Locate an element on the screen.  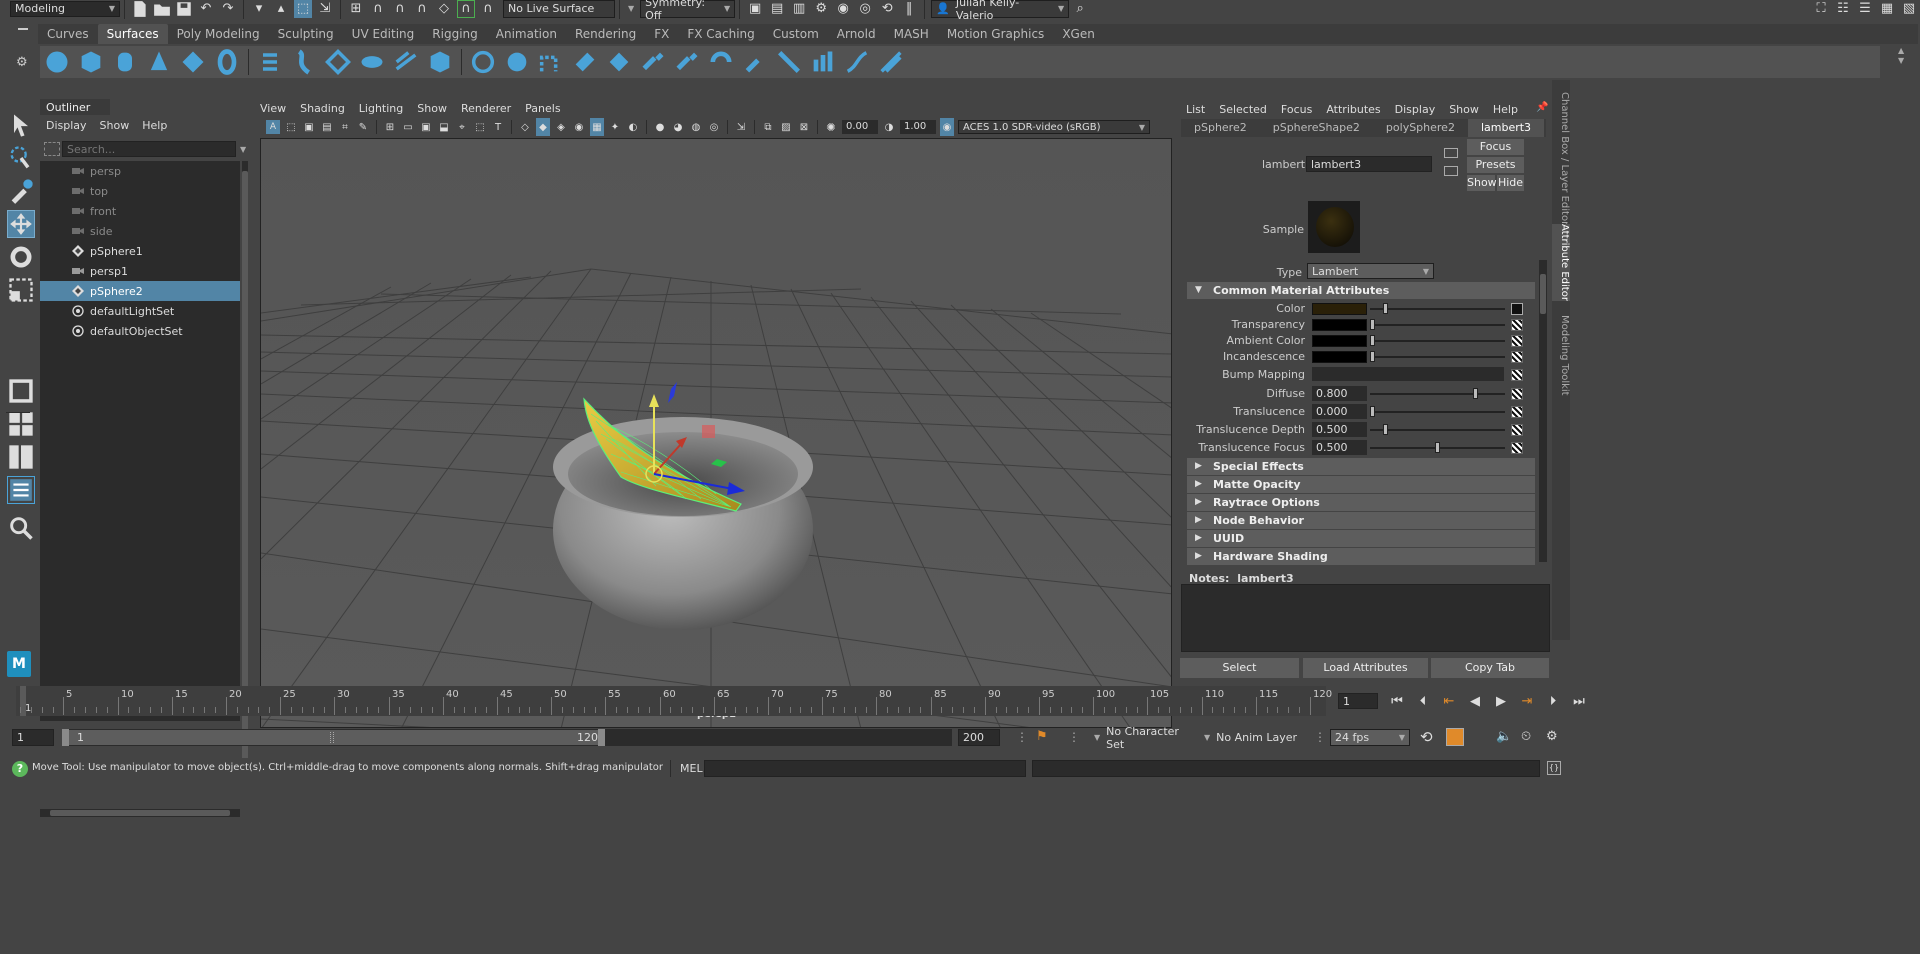
smooth-shade-icon: ◆ is located at coordinates (543, 127).